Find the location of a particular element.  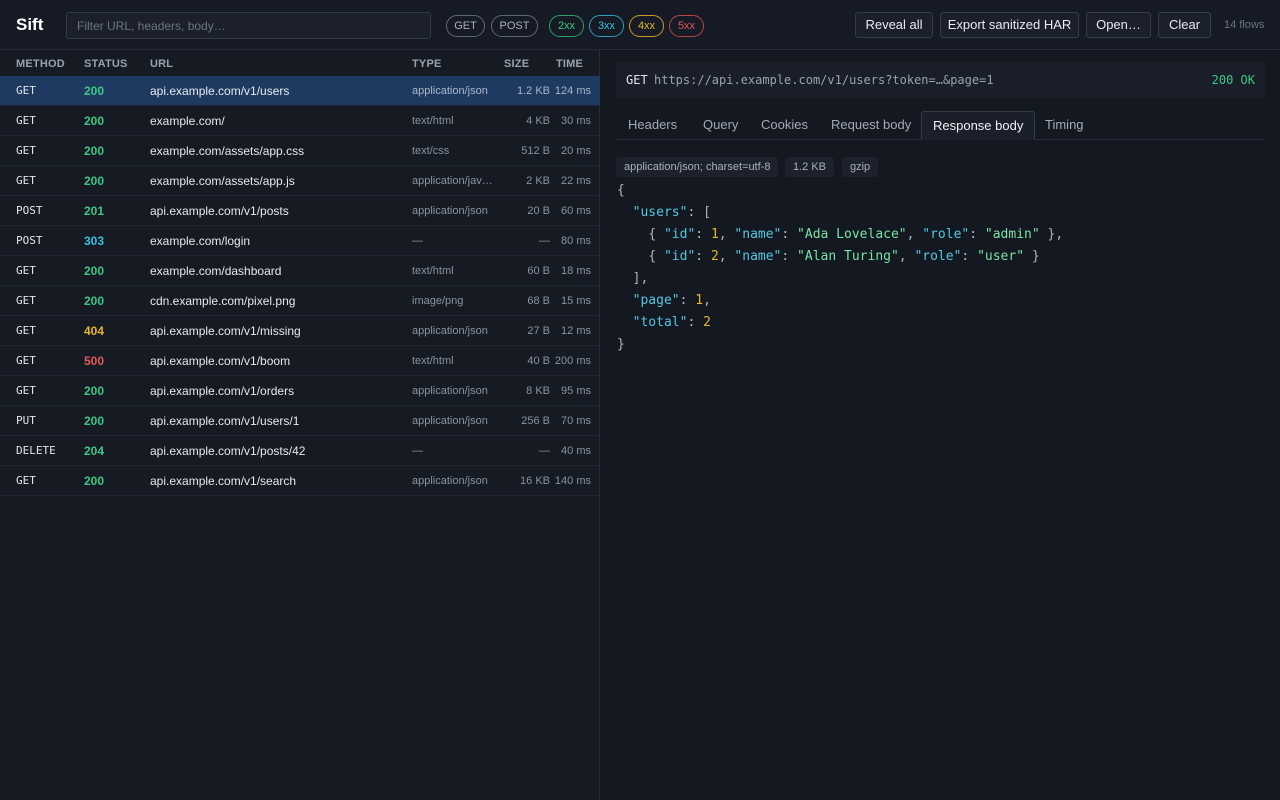

row-method: DELETE is located at coordinates (36, 450).